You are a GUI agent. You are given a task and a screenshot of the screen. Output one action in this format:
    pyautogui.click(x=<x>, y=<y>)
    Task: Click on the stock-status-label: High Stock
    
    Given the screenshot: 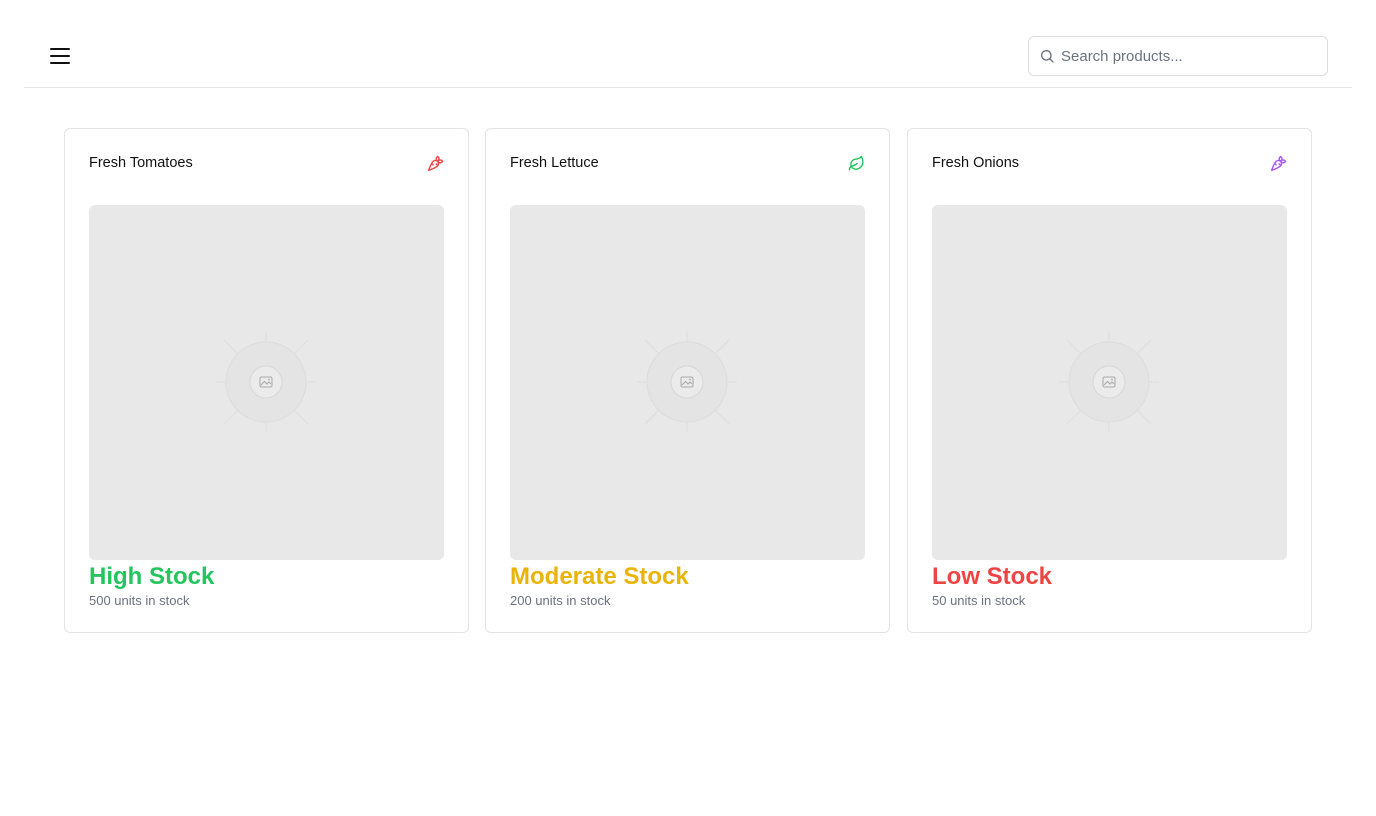 What is the action you would take?
    pyautogui.click(x=152, y=576)
    